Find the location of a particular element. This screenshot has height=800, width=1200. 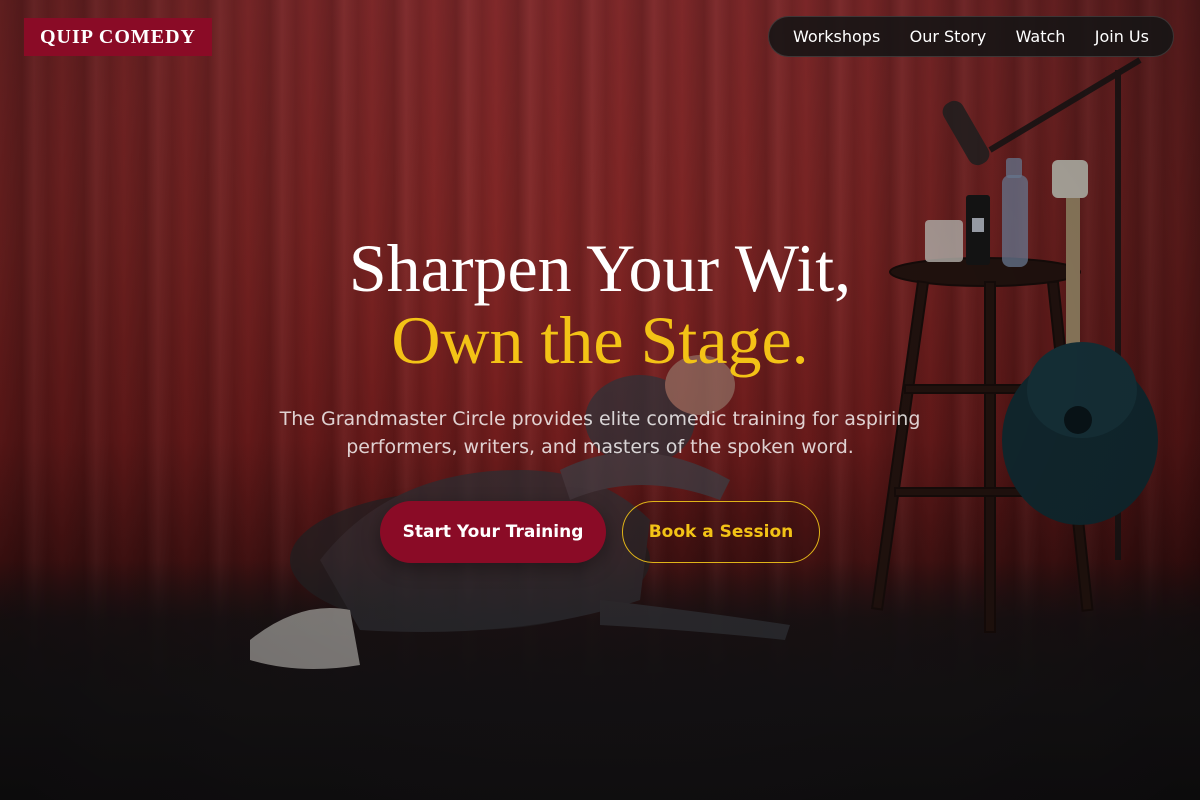

brand-logo-text: QUIP COMEDY is located at coordinates (118, 36).